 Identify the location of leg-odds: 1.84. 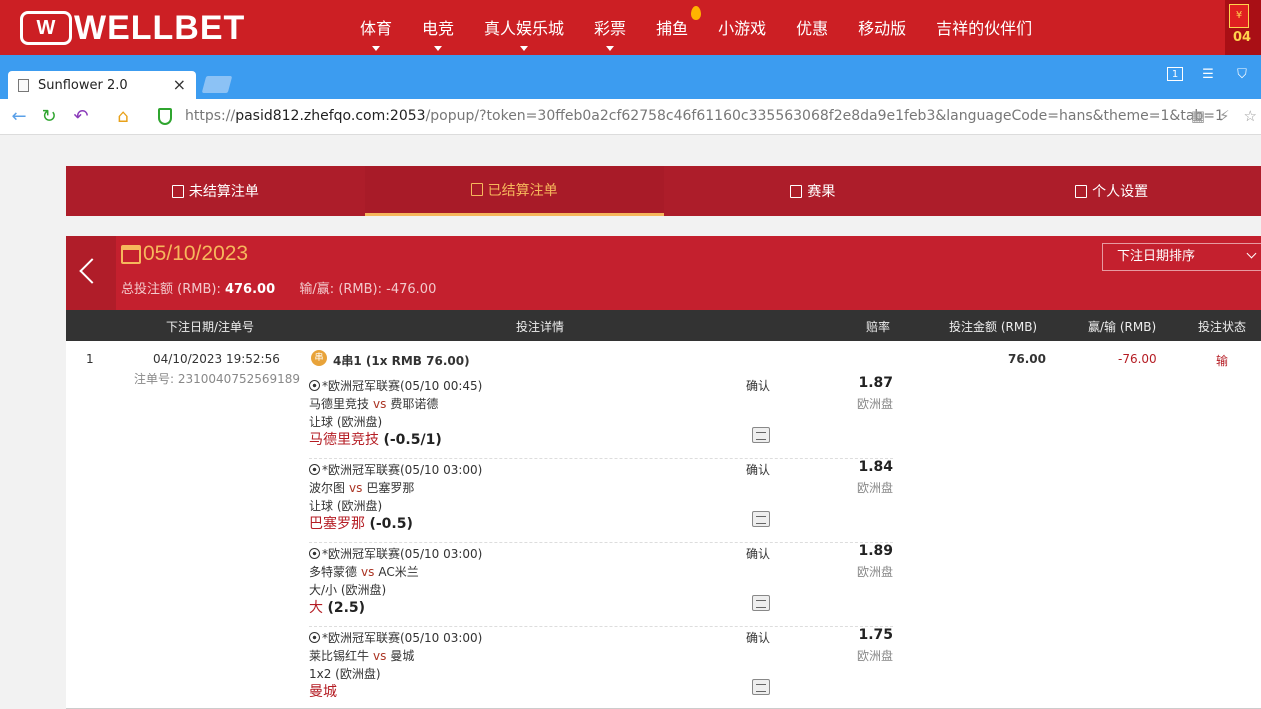
(875, 467).